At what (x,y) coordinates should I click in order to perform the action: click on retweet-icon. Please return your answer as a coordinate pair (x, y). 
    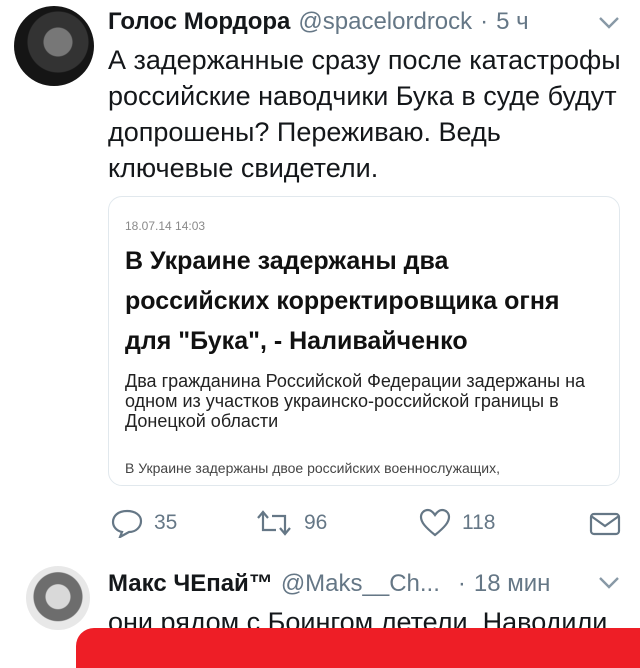
    Looking at the image, I should click on (274, 523).